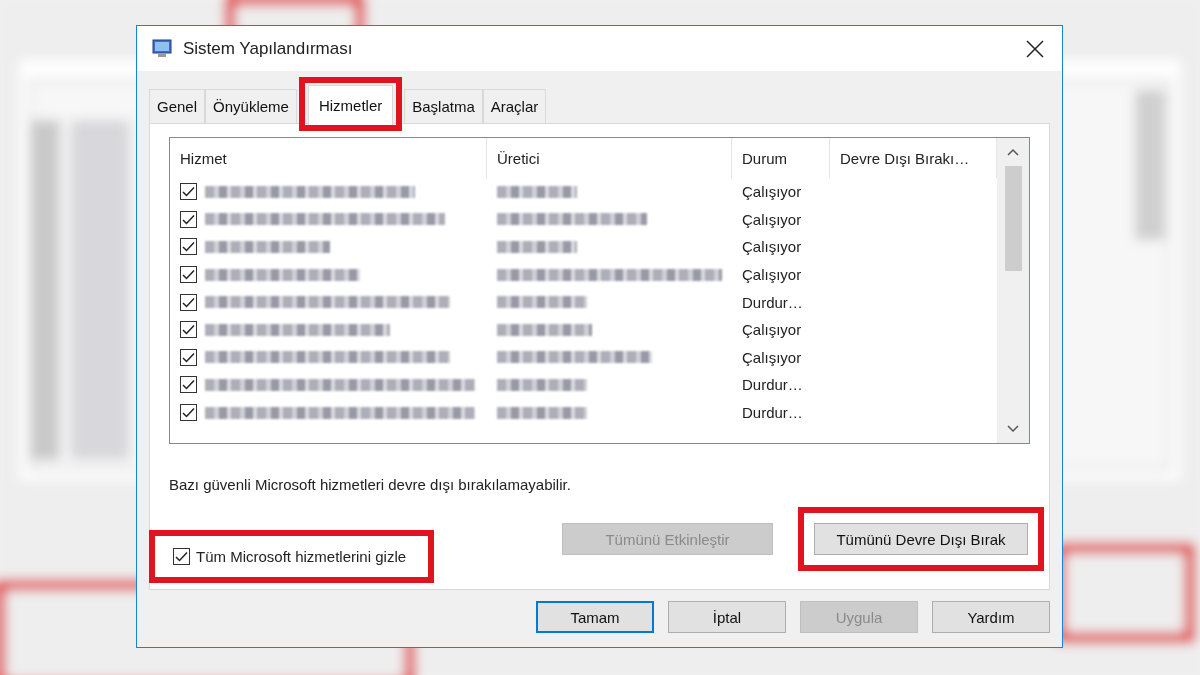 The width and height of the screenshot is (1200, 675). I want to click on chevron-down-icon, so click(1013, 429).